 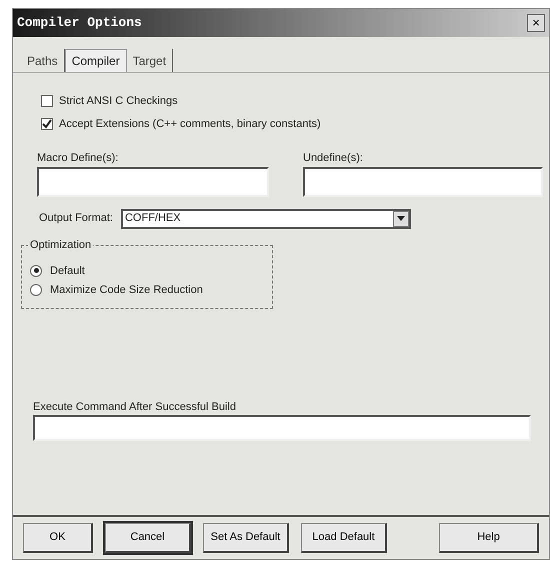 What do you see at coordinates (344, 538) in the screenshot?
I see `dialog-button: Load Default` at bounding box center [344, 538].